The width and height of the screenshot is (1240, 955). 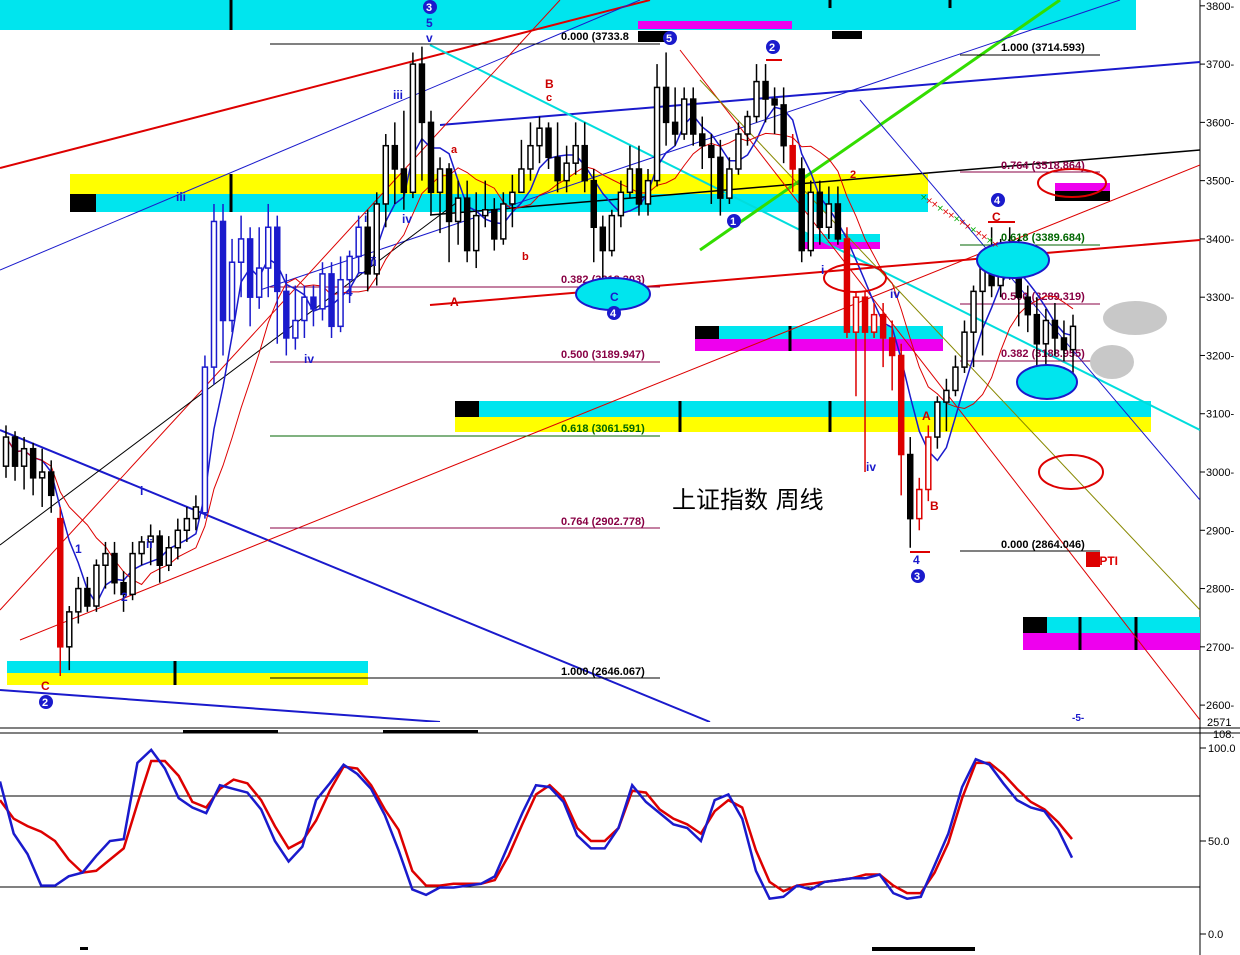 What do you see at coordinates (1220, 298) in the screenshot?
I see `price-tick-label: 3300-` at bounding box center [1220, 298].